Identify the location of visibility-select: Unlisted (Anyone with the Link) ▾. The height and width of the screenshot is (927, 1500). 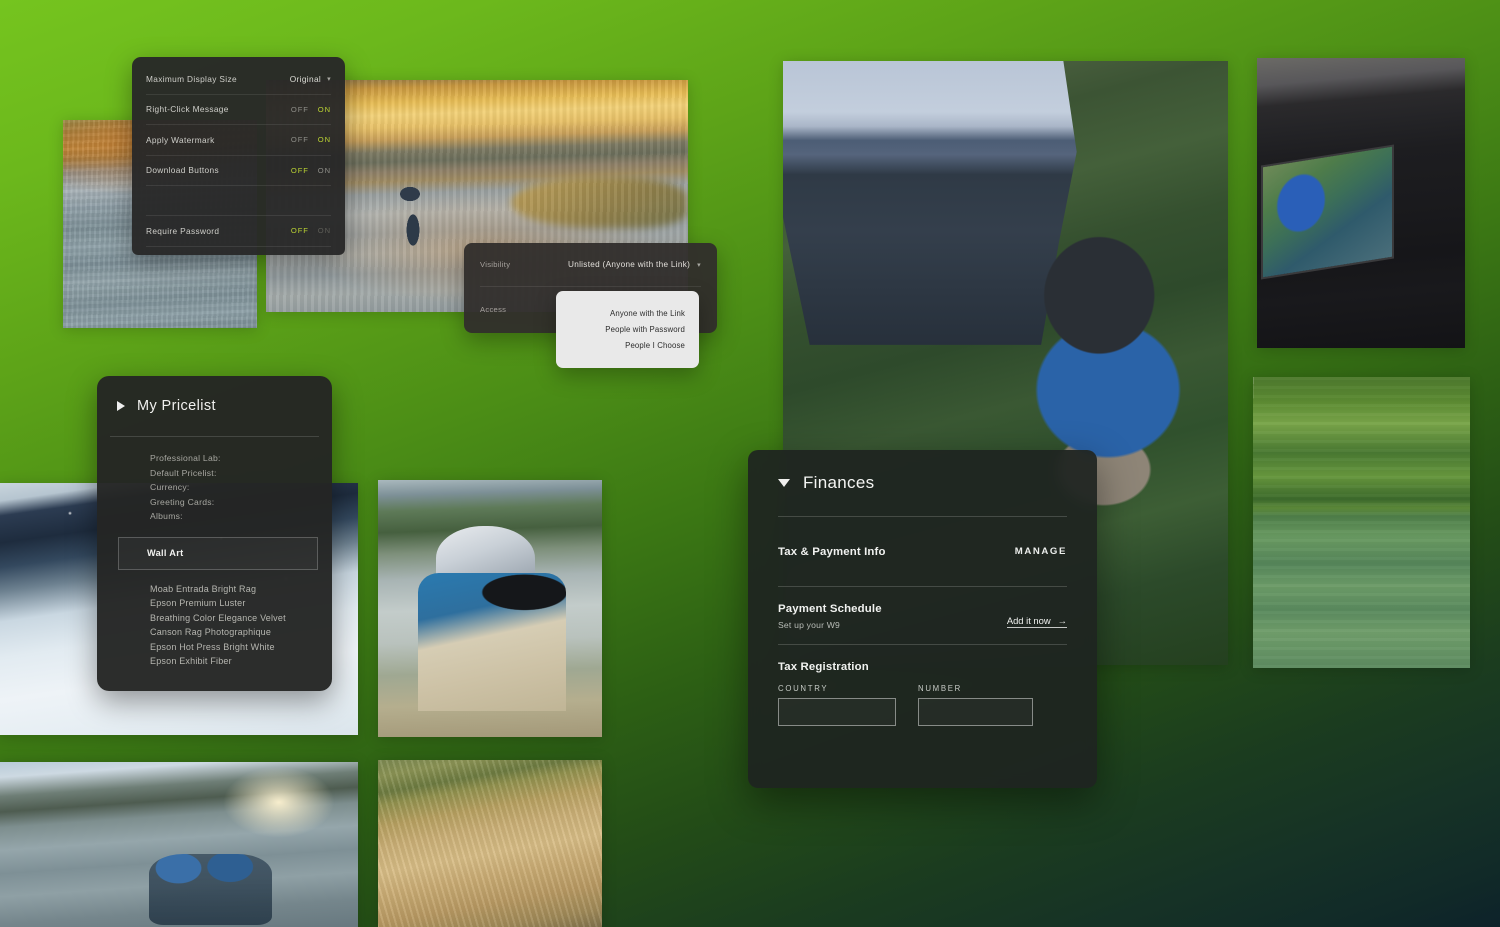
(634, 264).